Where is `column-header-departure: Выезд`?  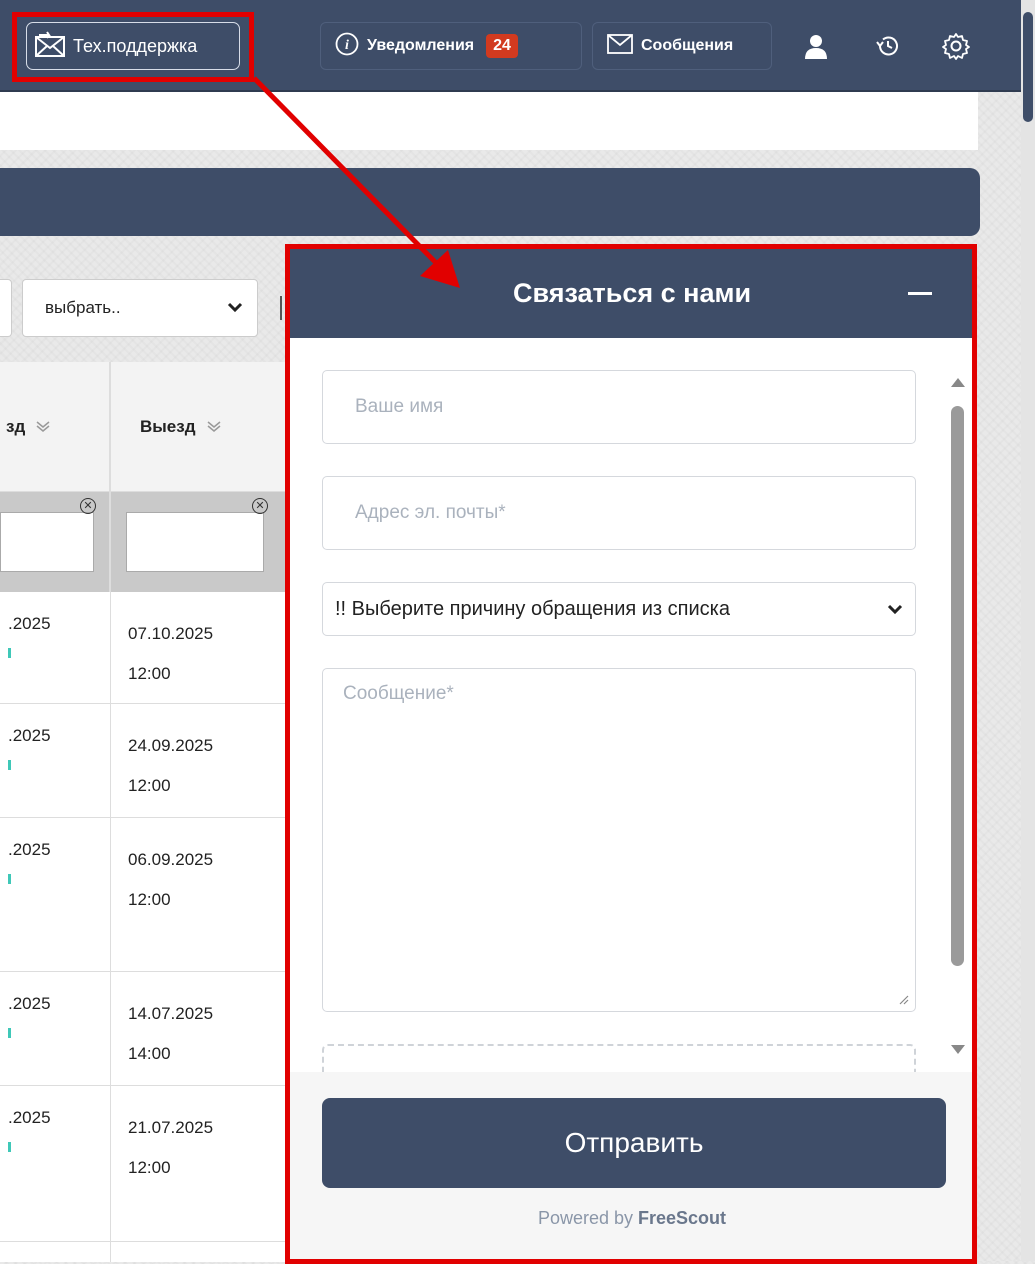
column-header-departure: Выезд is located at coordinates (200, 427).